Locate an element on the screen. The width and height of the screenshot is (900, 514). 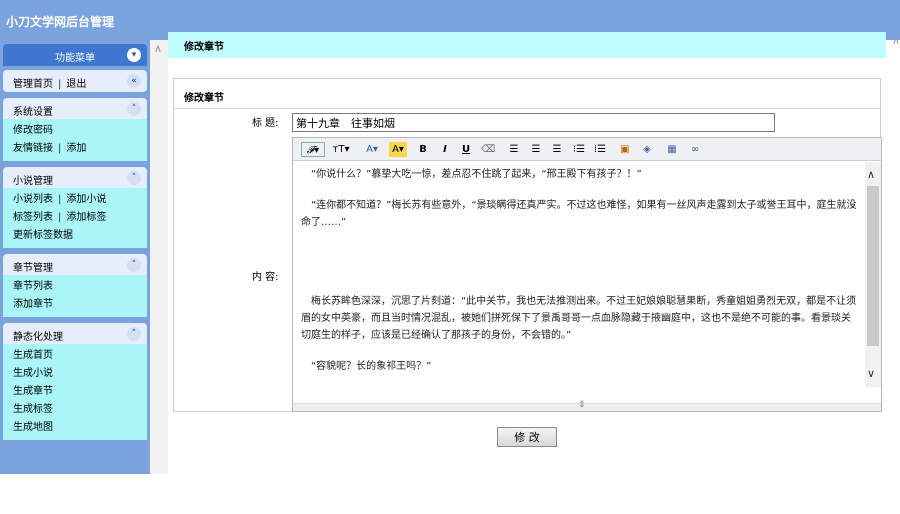
sidebar-menu-header: 功能菜单 ▾ is located at coordinates (75, 55).